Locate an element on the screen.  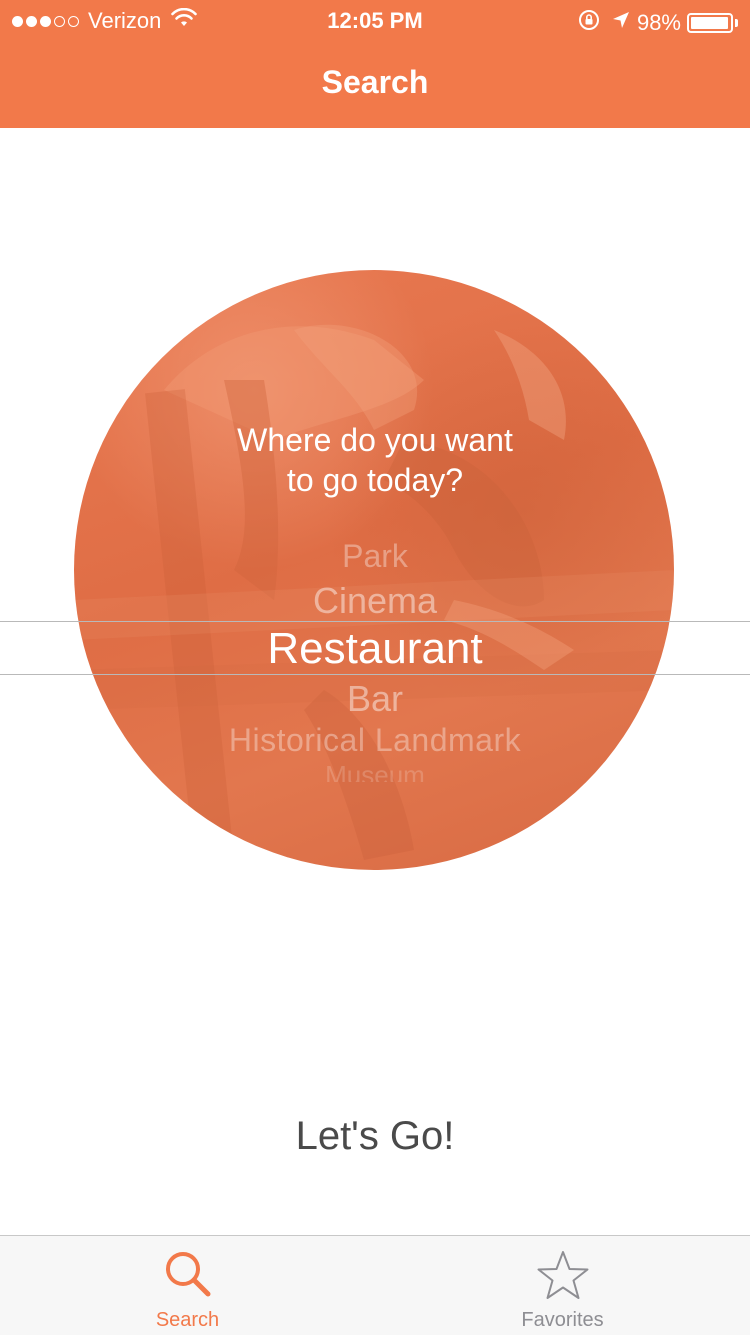
tab-bar: Search Favorites is located at coordinates (375, 1285).